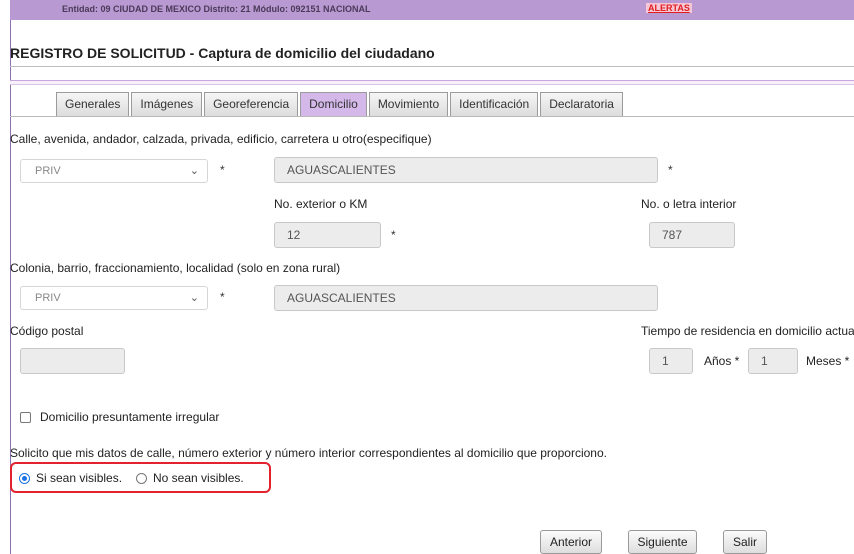  I want to click on street-name-input: AGUASCALIENTES, so click(466, 170).